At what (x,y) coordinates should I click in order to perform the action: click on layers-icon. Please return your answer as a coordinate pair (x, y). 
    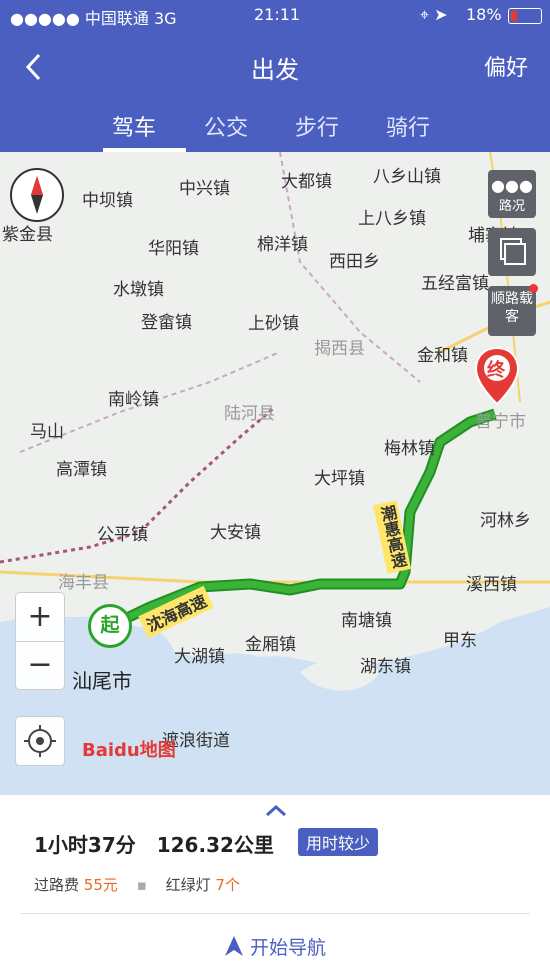
    Looking at the image, I should click on (513, 251).